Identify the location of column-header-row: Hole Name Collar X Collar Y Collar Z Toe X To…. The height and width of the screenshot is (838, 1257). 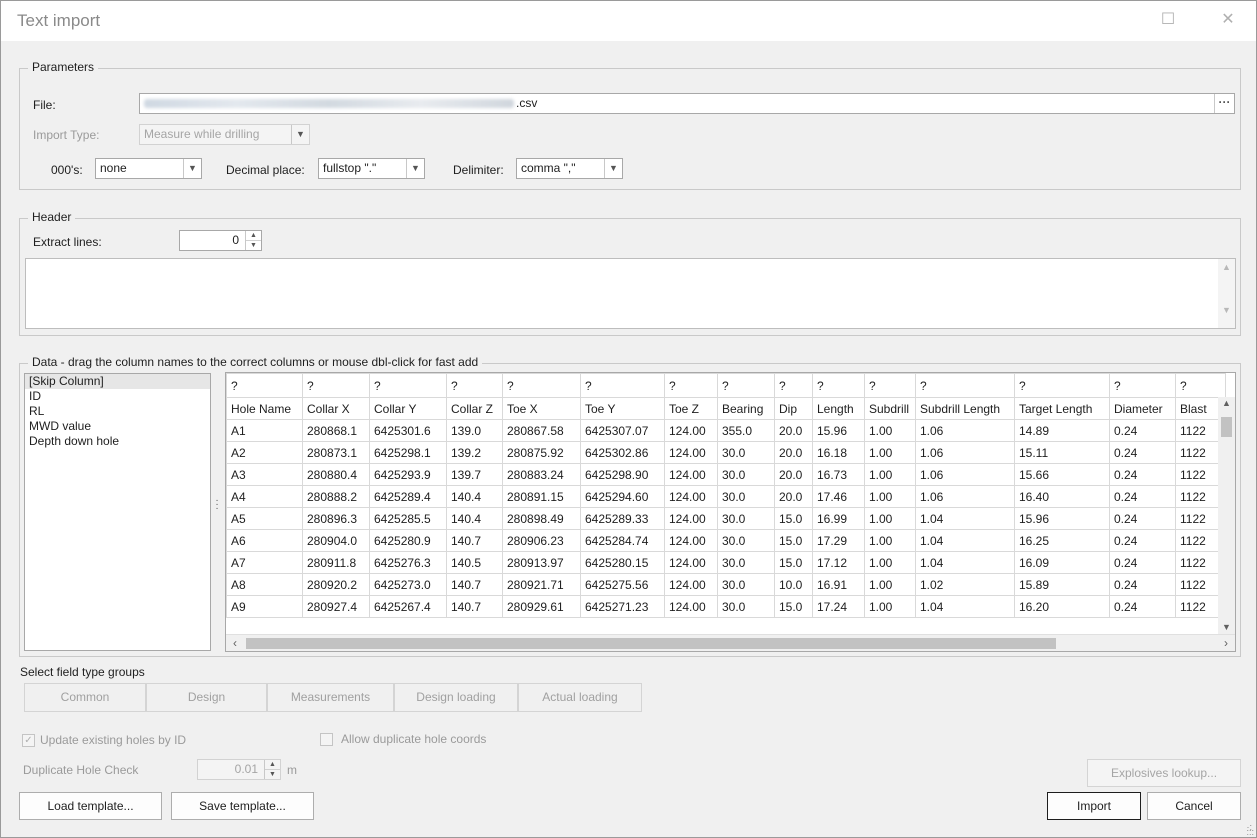
(726, 408).